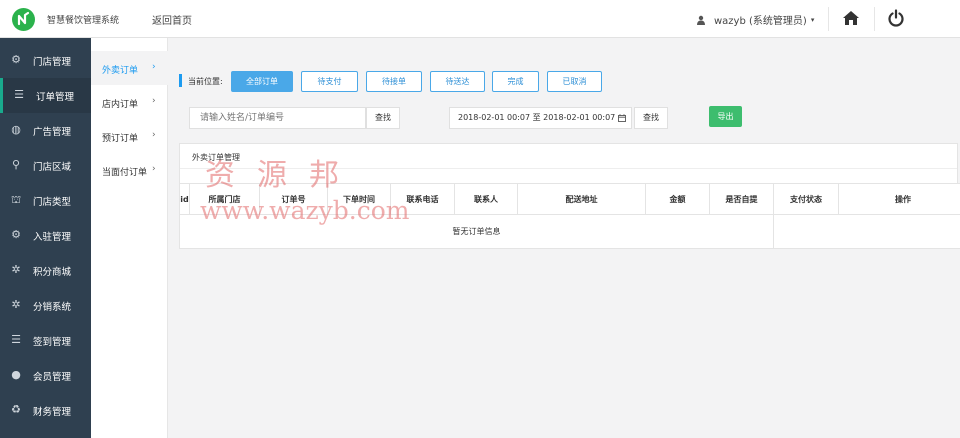 The width and height of the screenshot is (960, 438). Describe the element at coordinates (383, 118) in the screenshot. I see `search-button: 查找` at that location.